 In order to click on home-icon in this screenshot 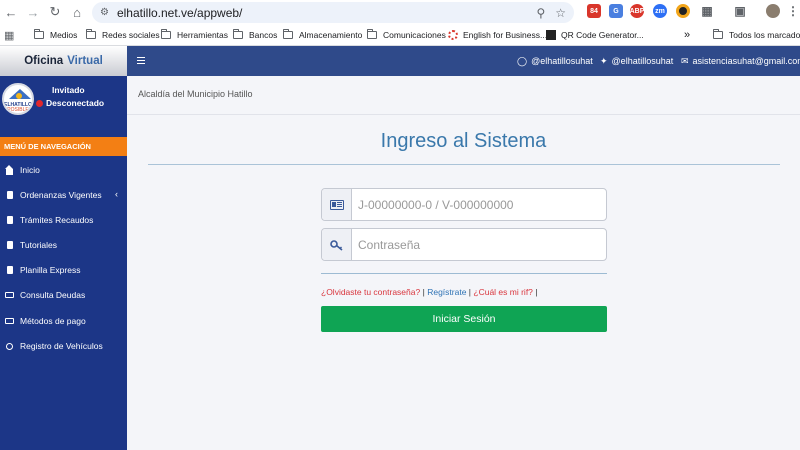, I will do `click(9, 169)`.